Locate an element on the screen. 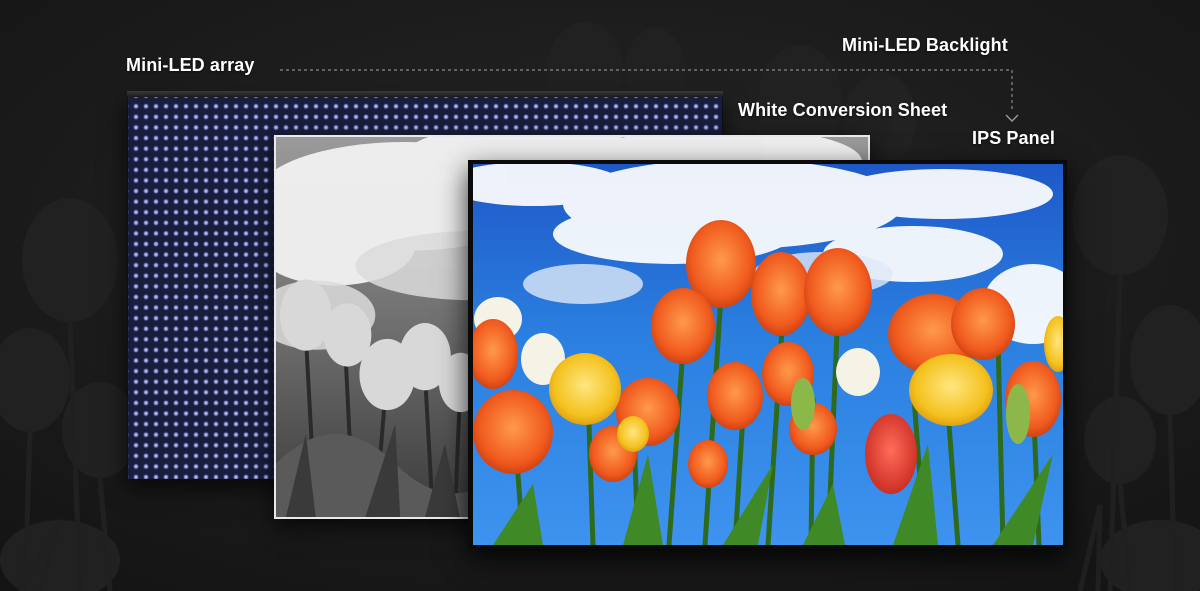 The image size is (1200, 591). white-conversion-sheet-label: White Conversion Sheet is located at coordinates (843, 110).